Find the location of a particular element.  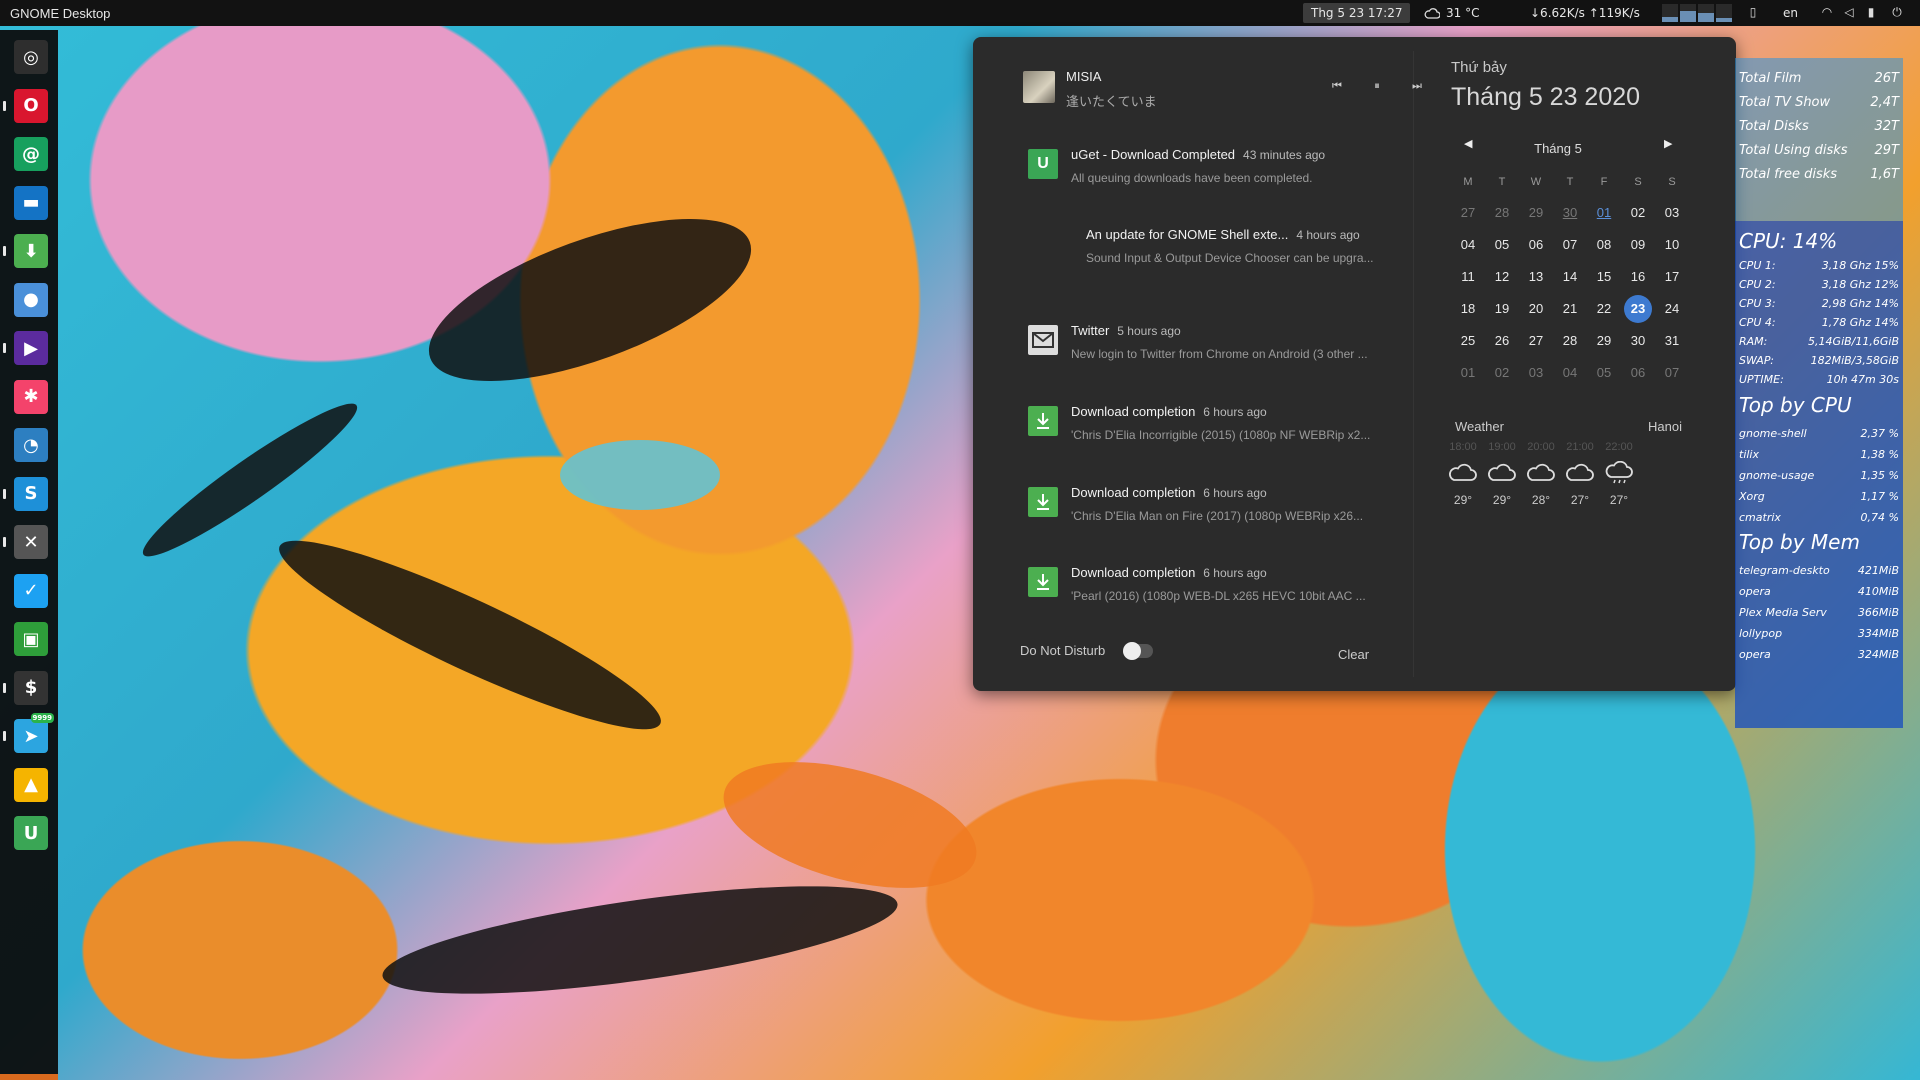

system-monitor-graph is located at coordinates (1697, 13).